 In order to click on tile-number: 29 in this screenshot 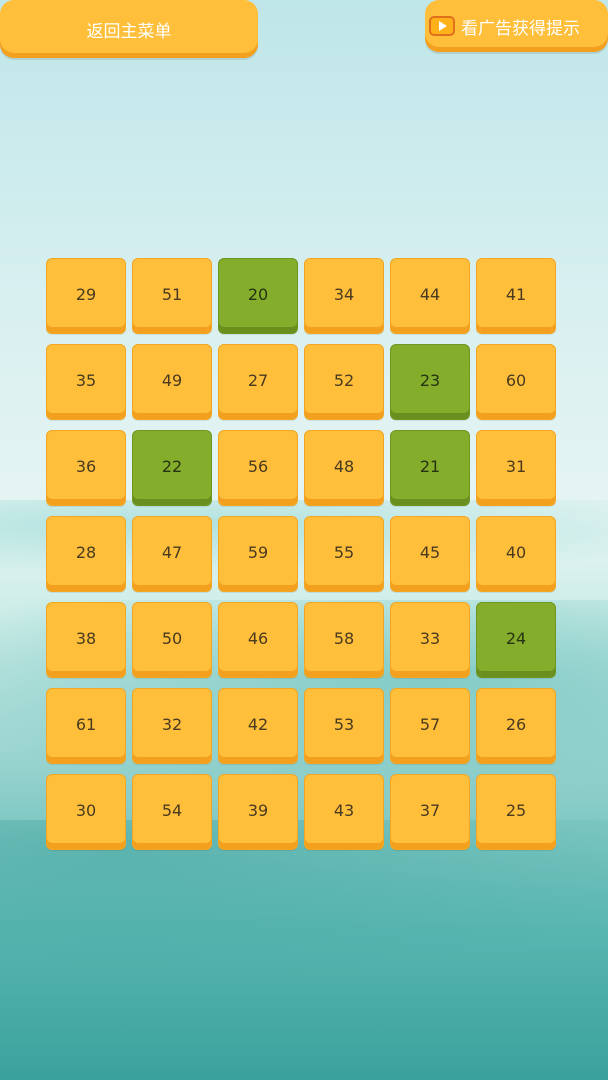, I will do `click(86, 294)`.